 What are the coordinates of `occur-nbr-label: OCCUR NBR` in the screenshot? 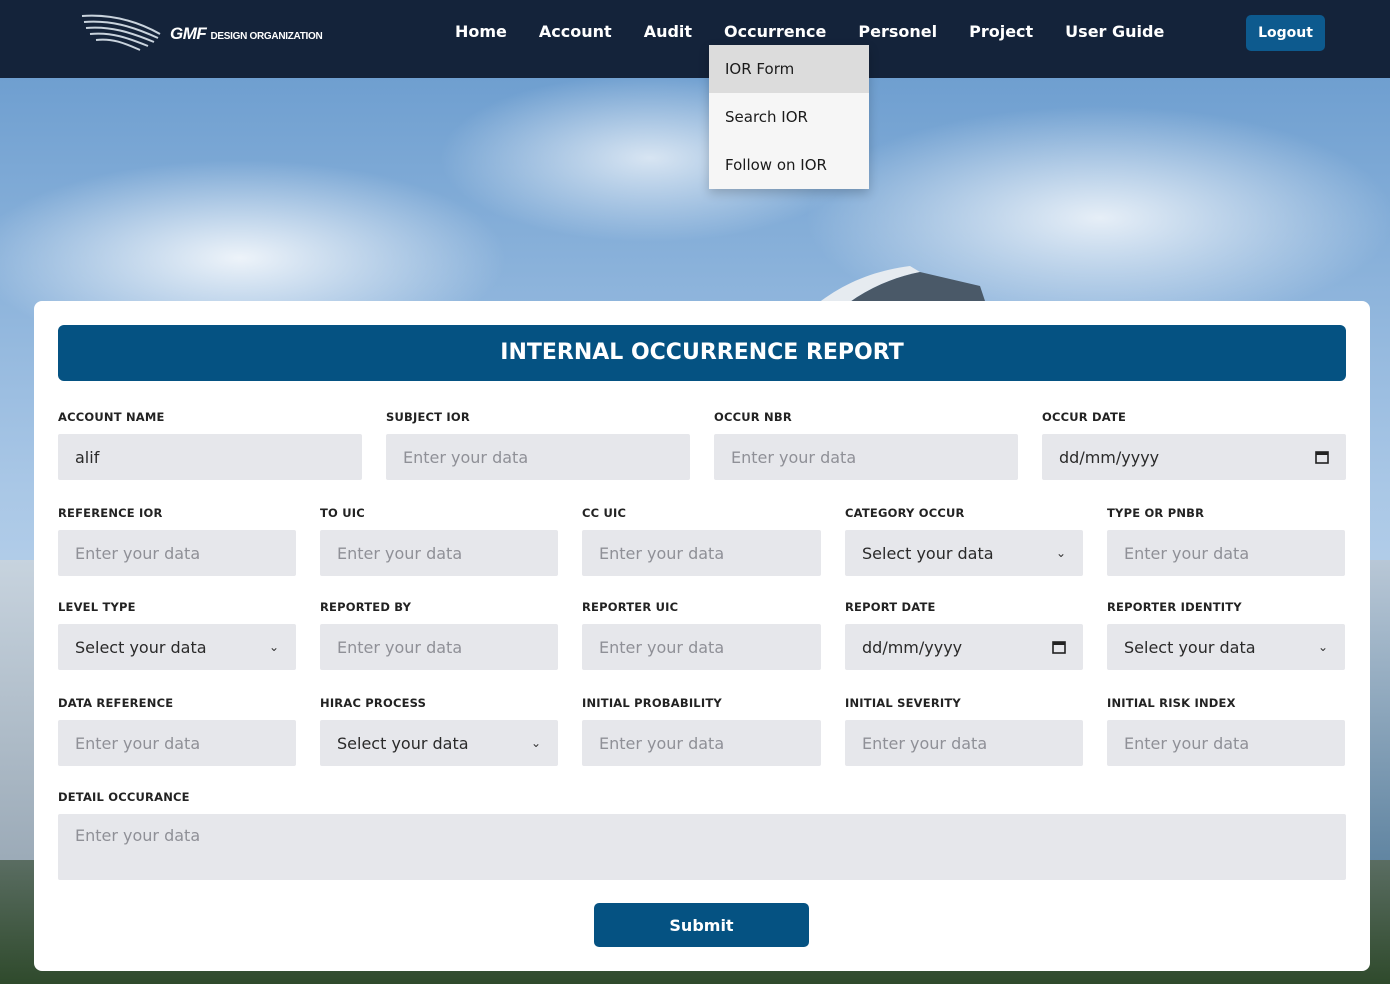 It's located at (753, 417).